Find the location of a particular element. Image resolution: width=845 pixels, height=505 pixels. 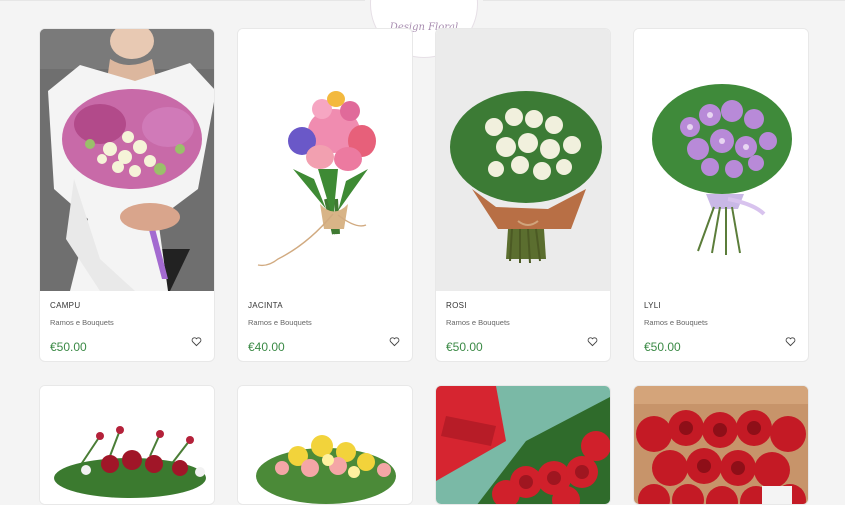

product-image-rosi is located at coordinates (523, 160).